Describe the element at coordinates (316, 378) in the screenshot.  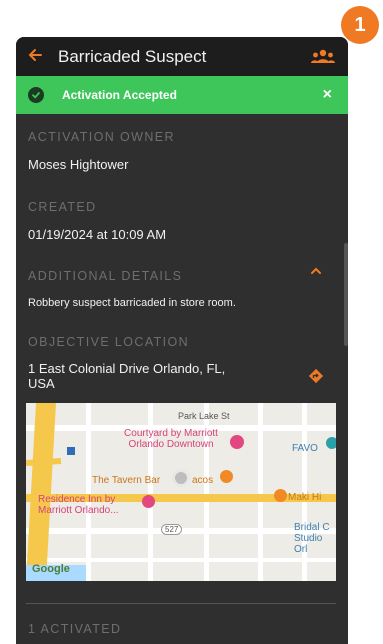
I see `directions-icon` at that location.